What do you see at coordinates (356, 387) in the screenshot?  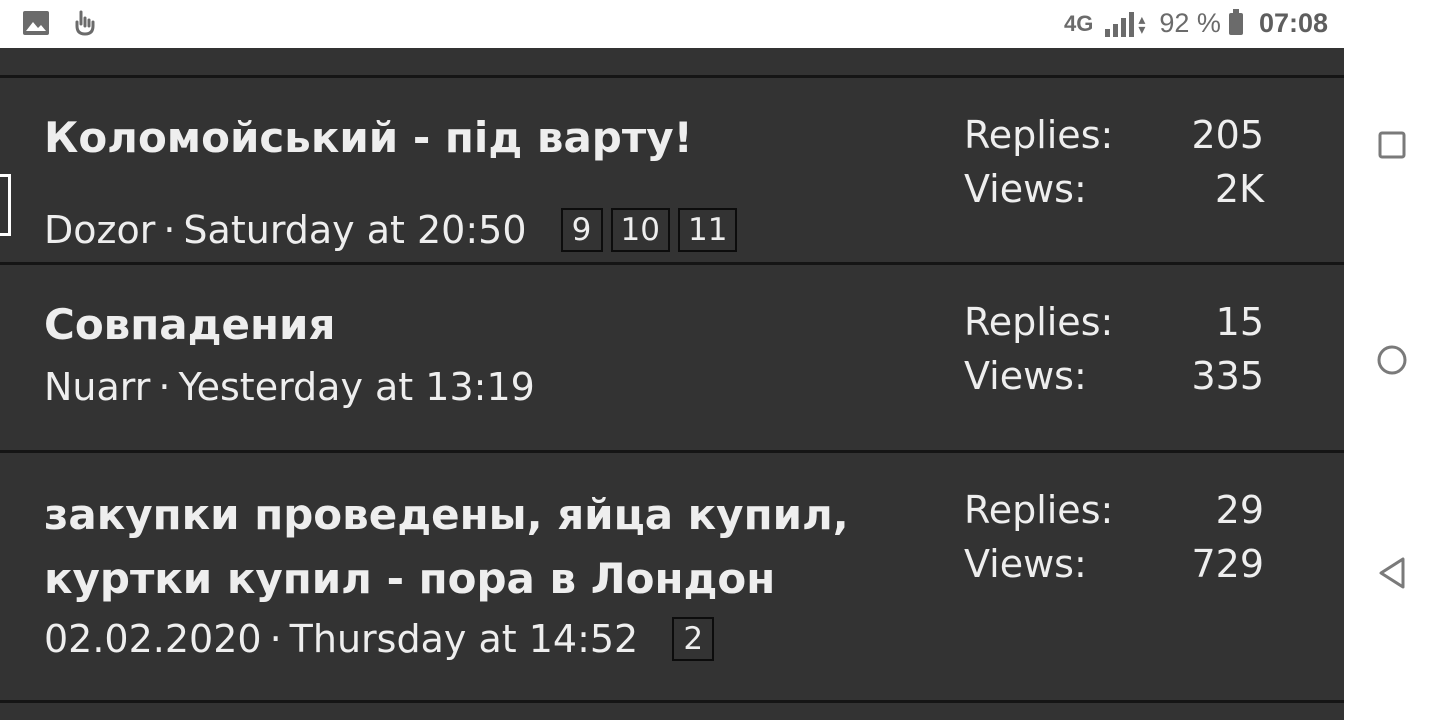 I see `thread-date: Yesterday at 13:19` at bounding box center [356, 387].